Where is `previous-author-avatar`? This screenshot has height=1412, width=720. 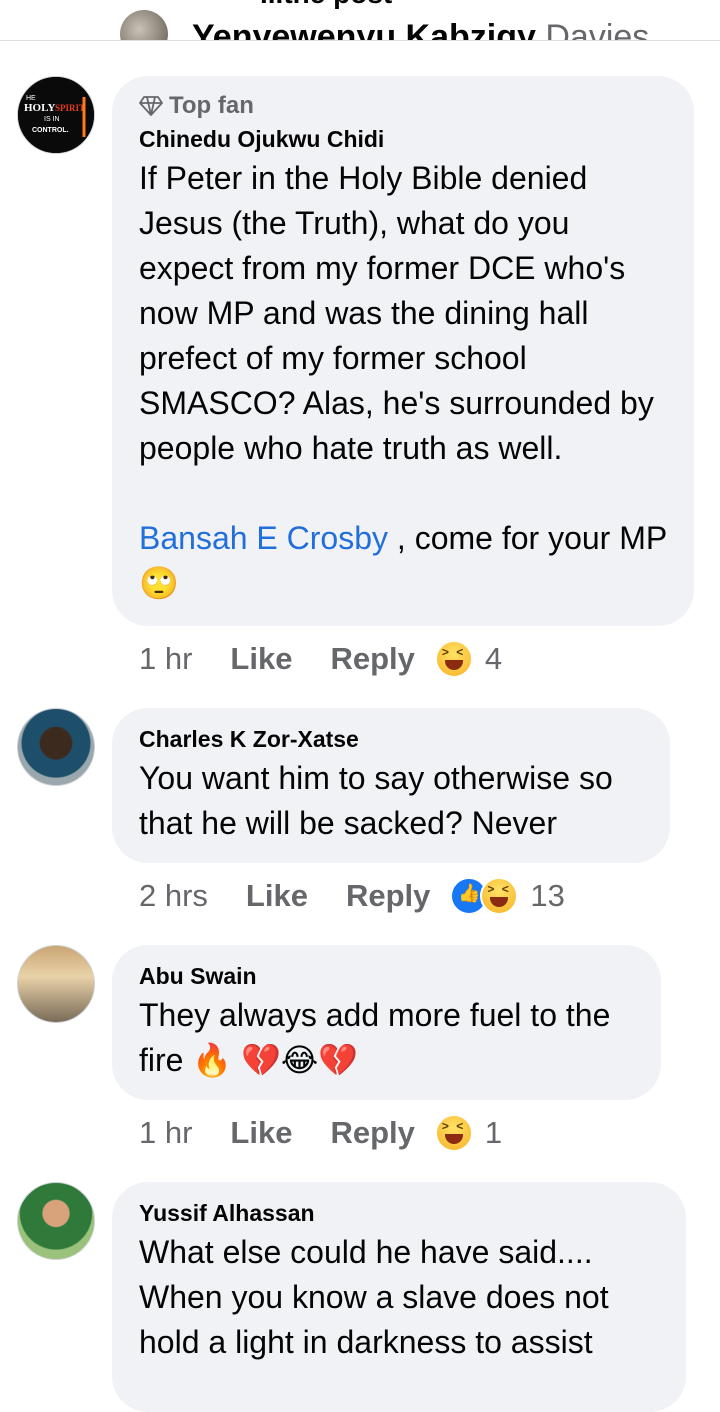
previous-author-avatar is located at coordinates (144, 25).